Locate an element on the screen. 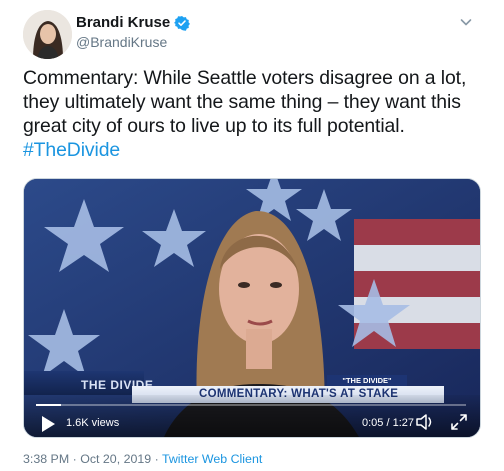 The width and height of the screenshot is (504, 471). progress-fill is located at coordinates (48, 405).